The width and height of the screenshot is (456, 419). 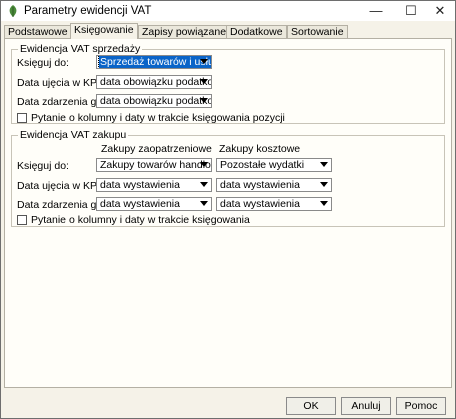 What do you see at coordinates (376, 11) in the screenshot?
I see `minimize-button: —` at bounding box center [376, 11].